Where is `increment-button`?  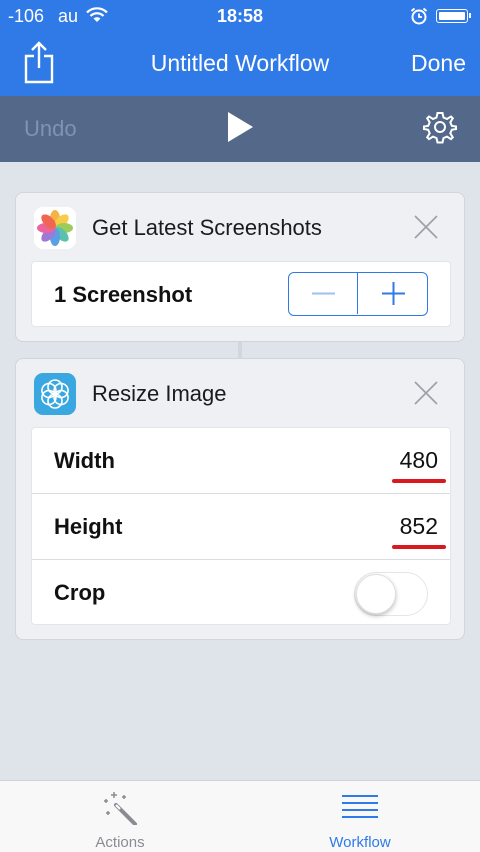 increment-button is located at coordinates (393, 293).